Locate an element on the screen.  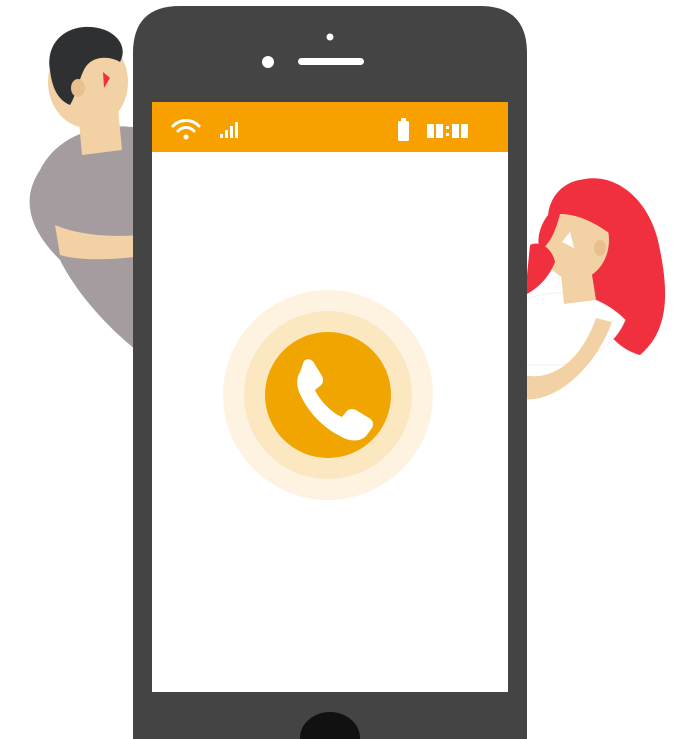
call-button is located at coordinates (328, 395).